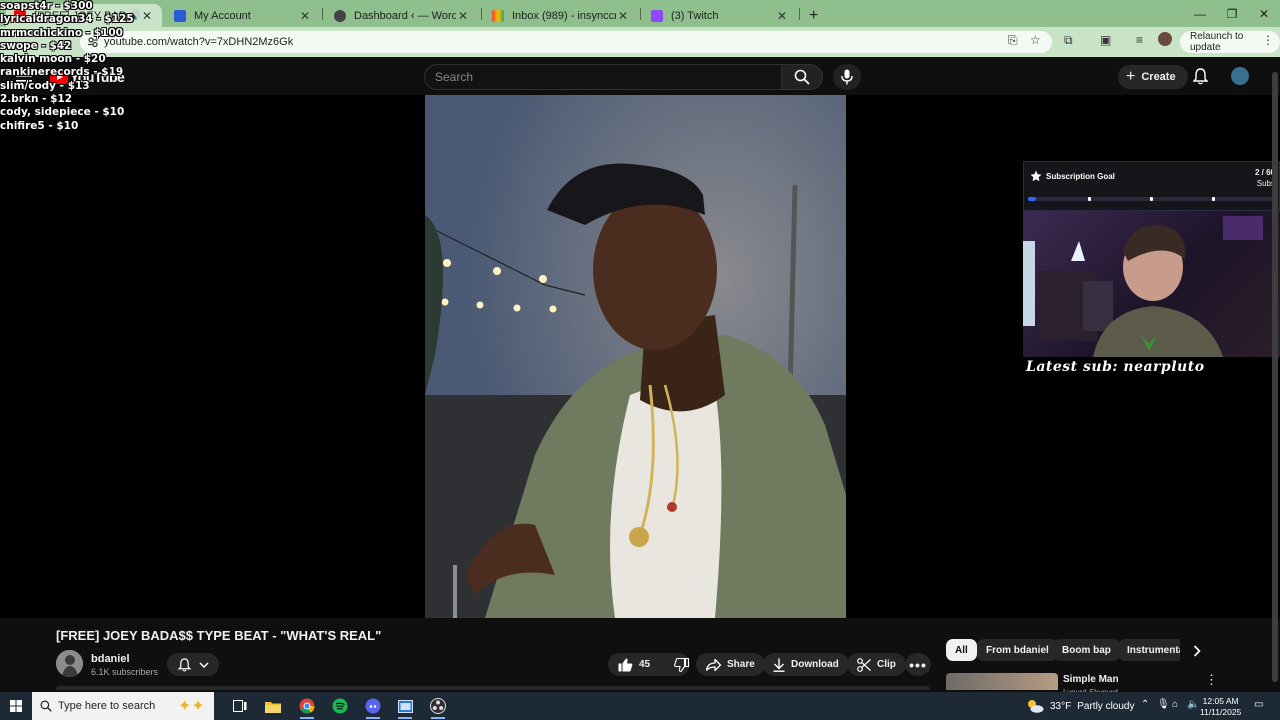 This screenshot has width=1280, height=720. Describe the element at coordinates (1211, 680) in the screenshot. I see `recommendation-menu-icon: ⋮` at that location.